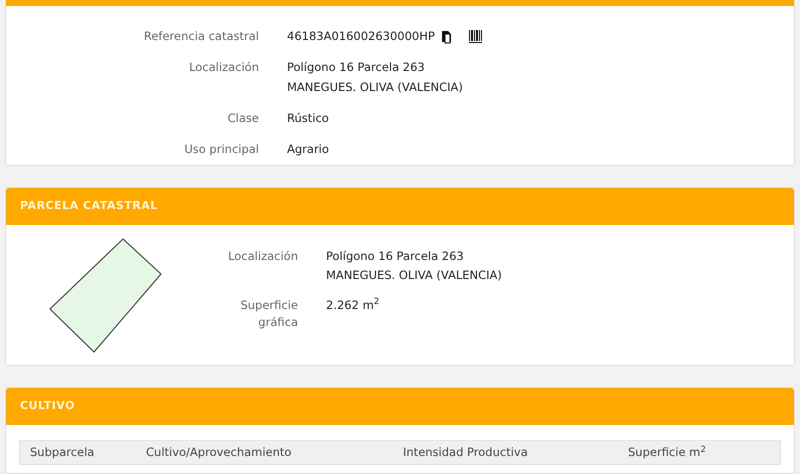 The width and height of the screenshot is (800, 474). What do you see at coordinates (221, 149) in the screenshot?
I see `field-label: Uso principal` at bounding box center [221, 149].